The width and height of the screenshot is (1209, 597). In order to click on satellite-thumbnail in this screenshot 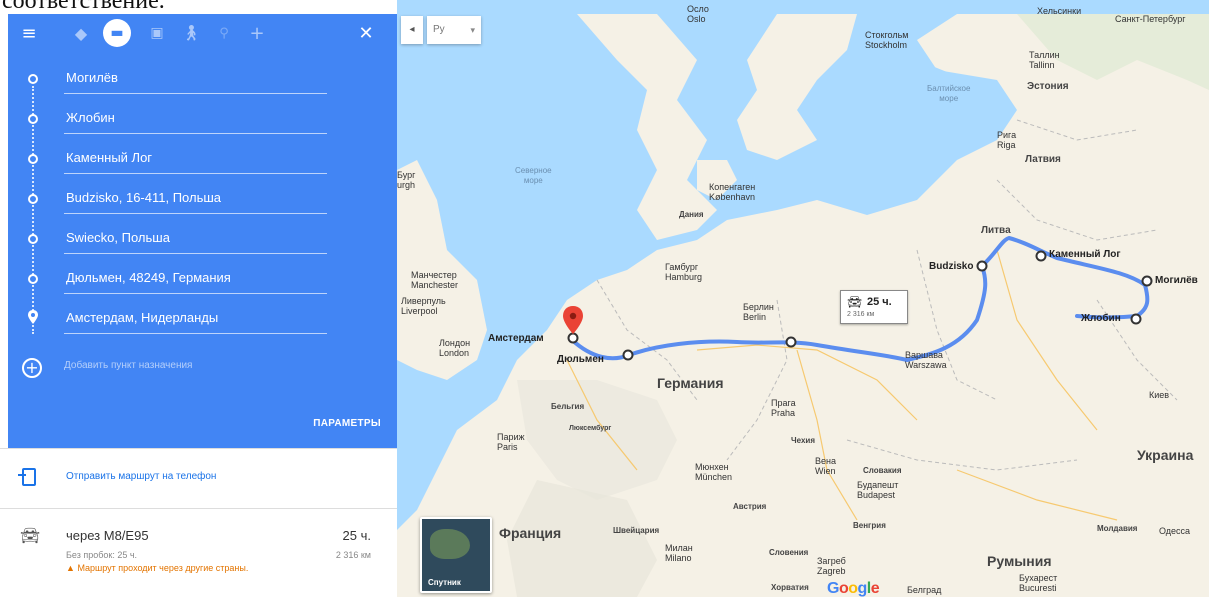, I will do `click(450, 544)`.